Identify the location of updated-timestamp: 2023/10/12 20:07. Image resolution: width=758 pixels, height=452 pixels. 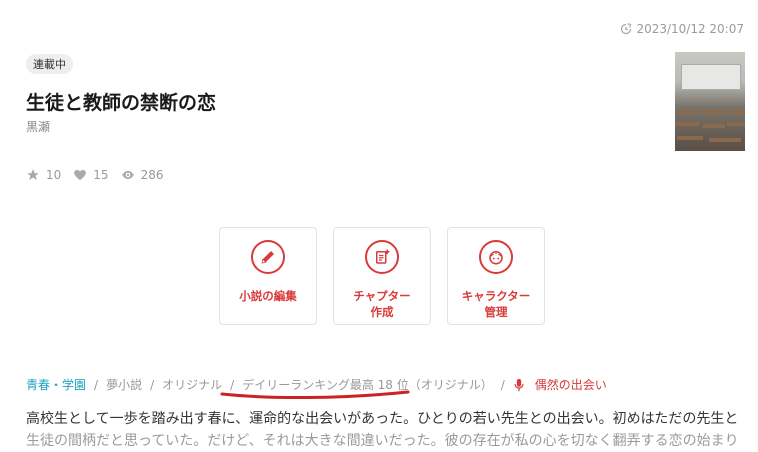
(682, 29).